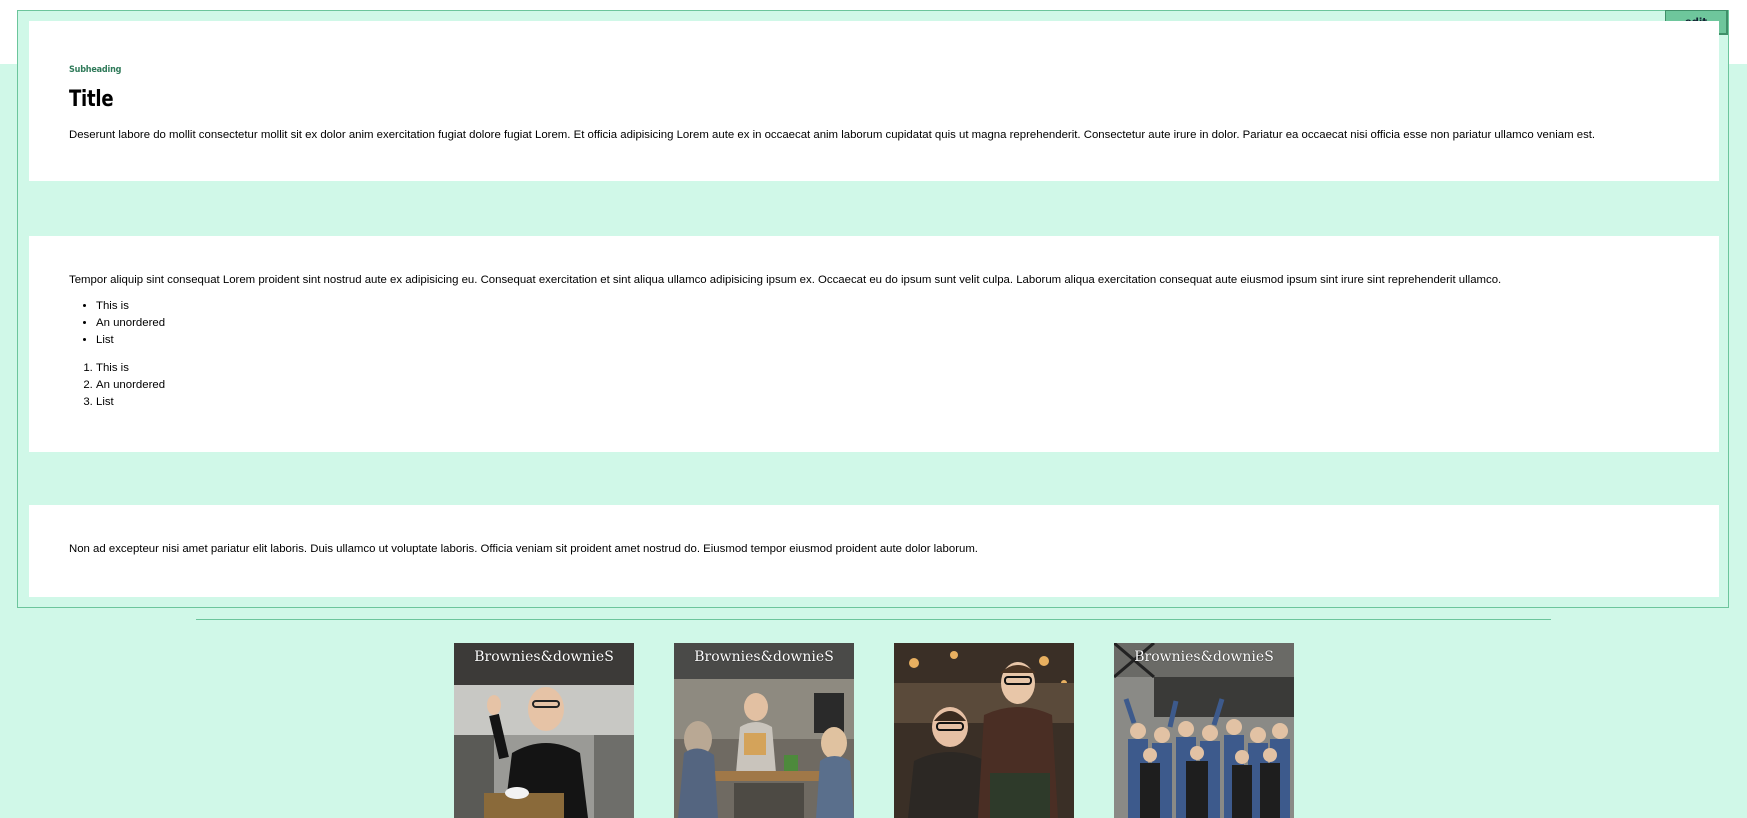 This screenshot has height=818, width=1747. I want to click on section-subheading: Subheading, so click(95, 70).